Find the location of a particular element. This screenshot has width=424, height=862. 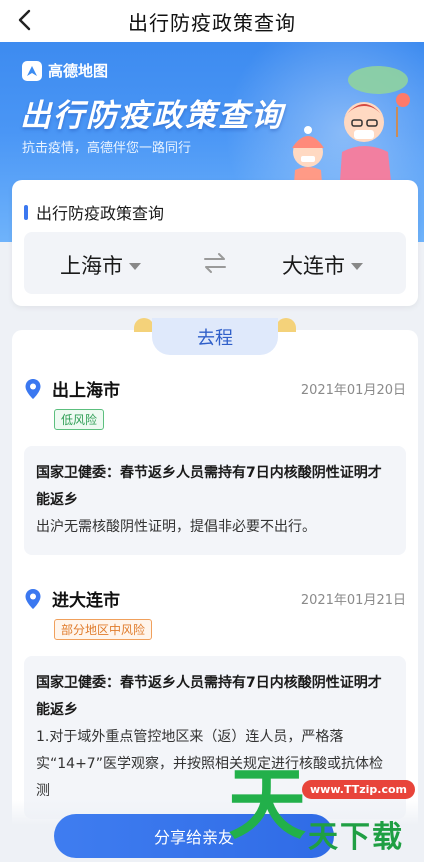

nav-bar: 出行防疫政策查询 is located at coordinates (212, 21).